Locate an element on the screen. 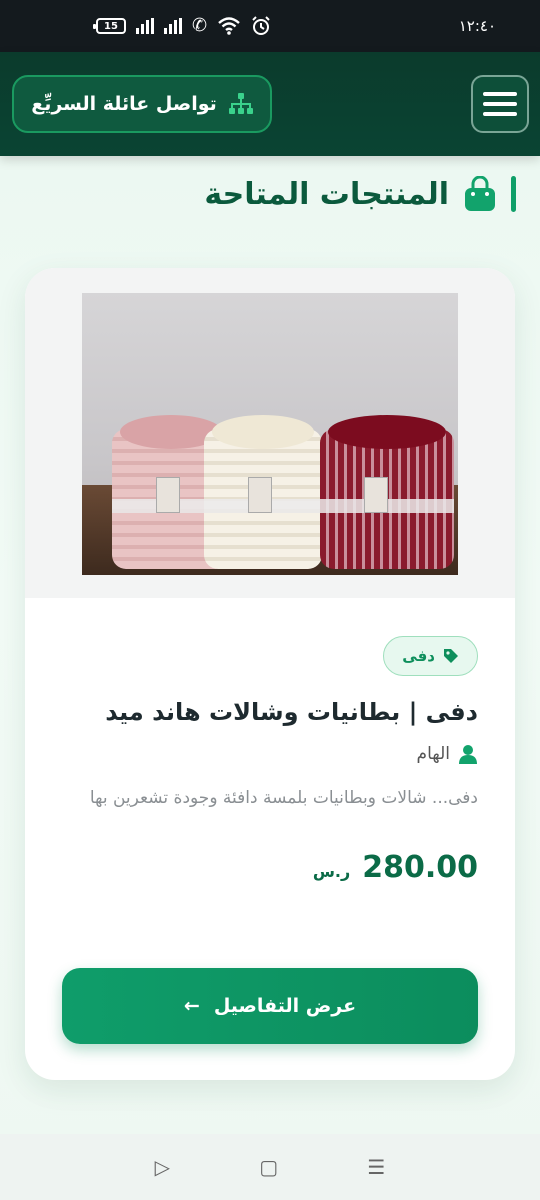 The height and width of the screenshot is (1200, 540). wifi-call-icon: ✆ is located at coordinates (200, 25).